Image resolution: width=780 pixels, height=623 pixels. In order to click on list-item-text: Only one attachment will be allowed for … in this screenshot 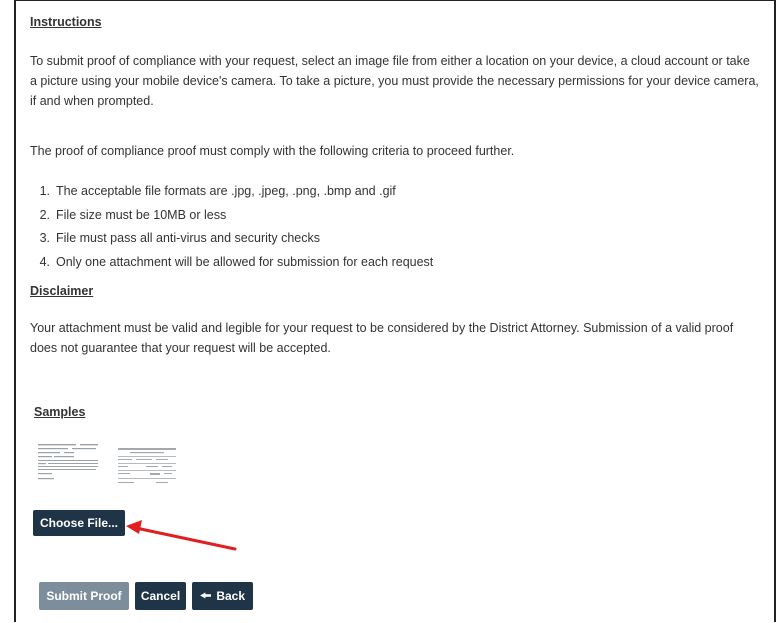, I will do `click(245, 261)`.